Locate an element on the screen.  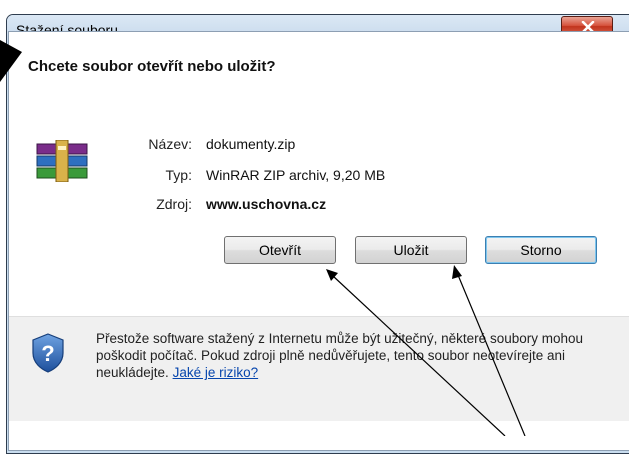
corner-pointer-marker is located at coordinates (11, 61).